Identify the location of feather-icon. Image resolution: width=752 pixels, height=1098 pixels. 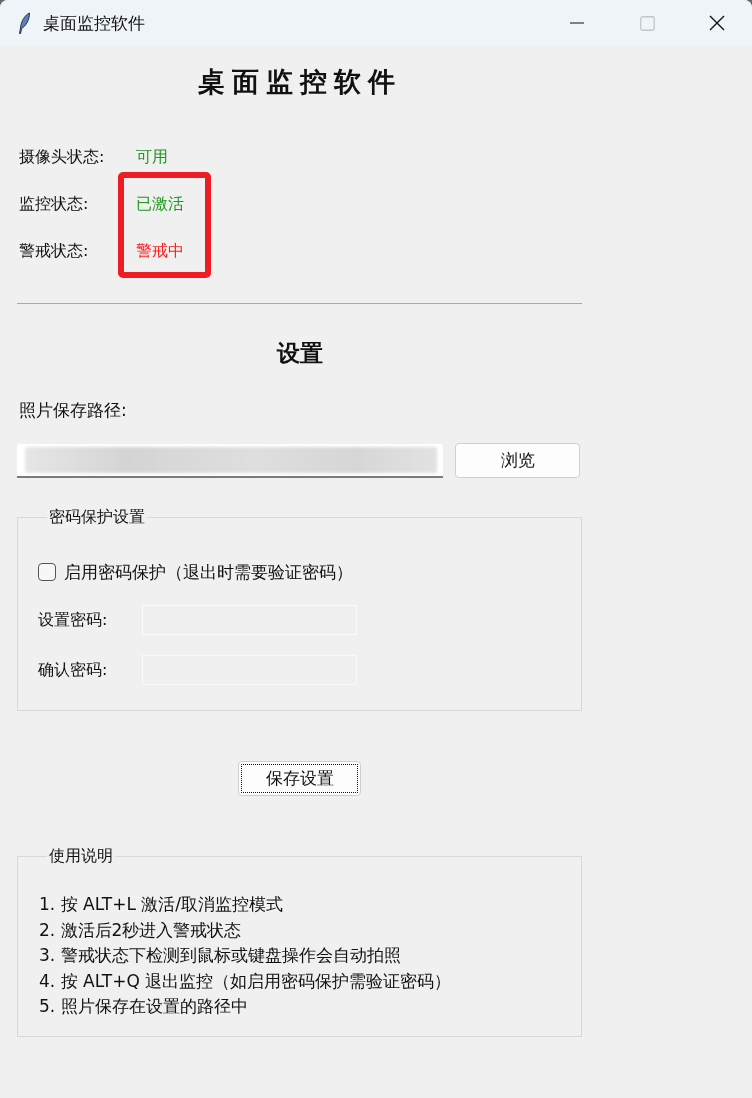
(24, 23).